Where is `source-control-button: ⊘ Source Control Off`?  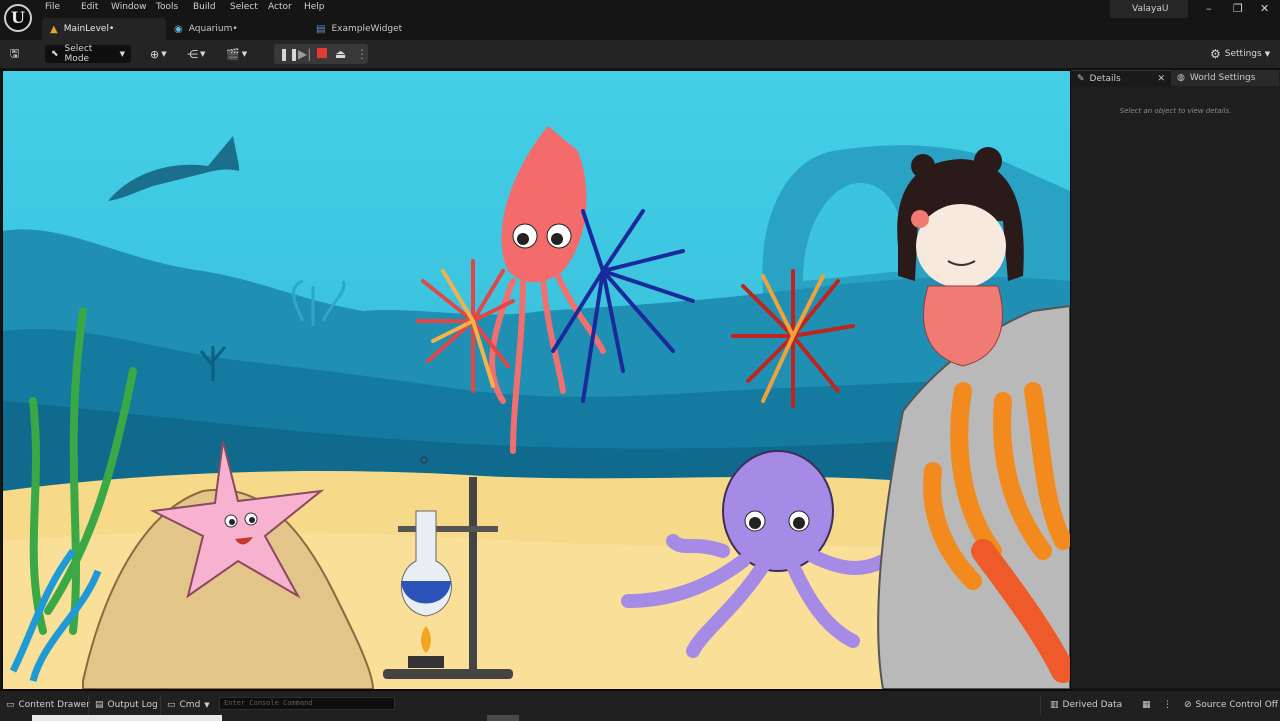 source-control-button: ⊘ Source Control Off is located at coordinates (1231, 705).